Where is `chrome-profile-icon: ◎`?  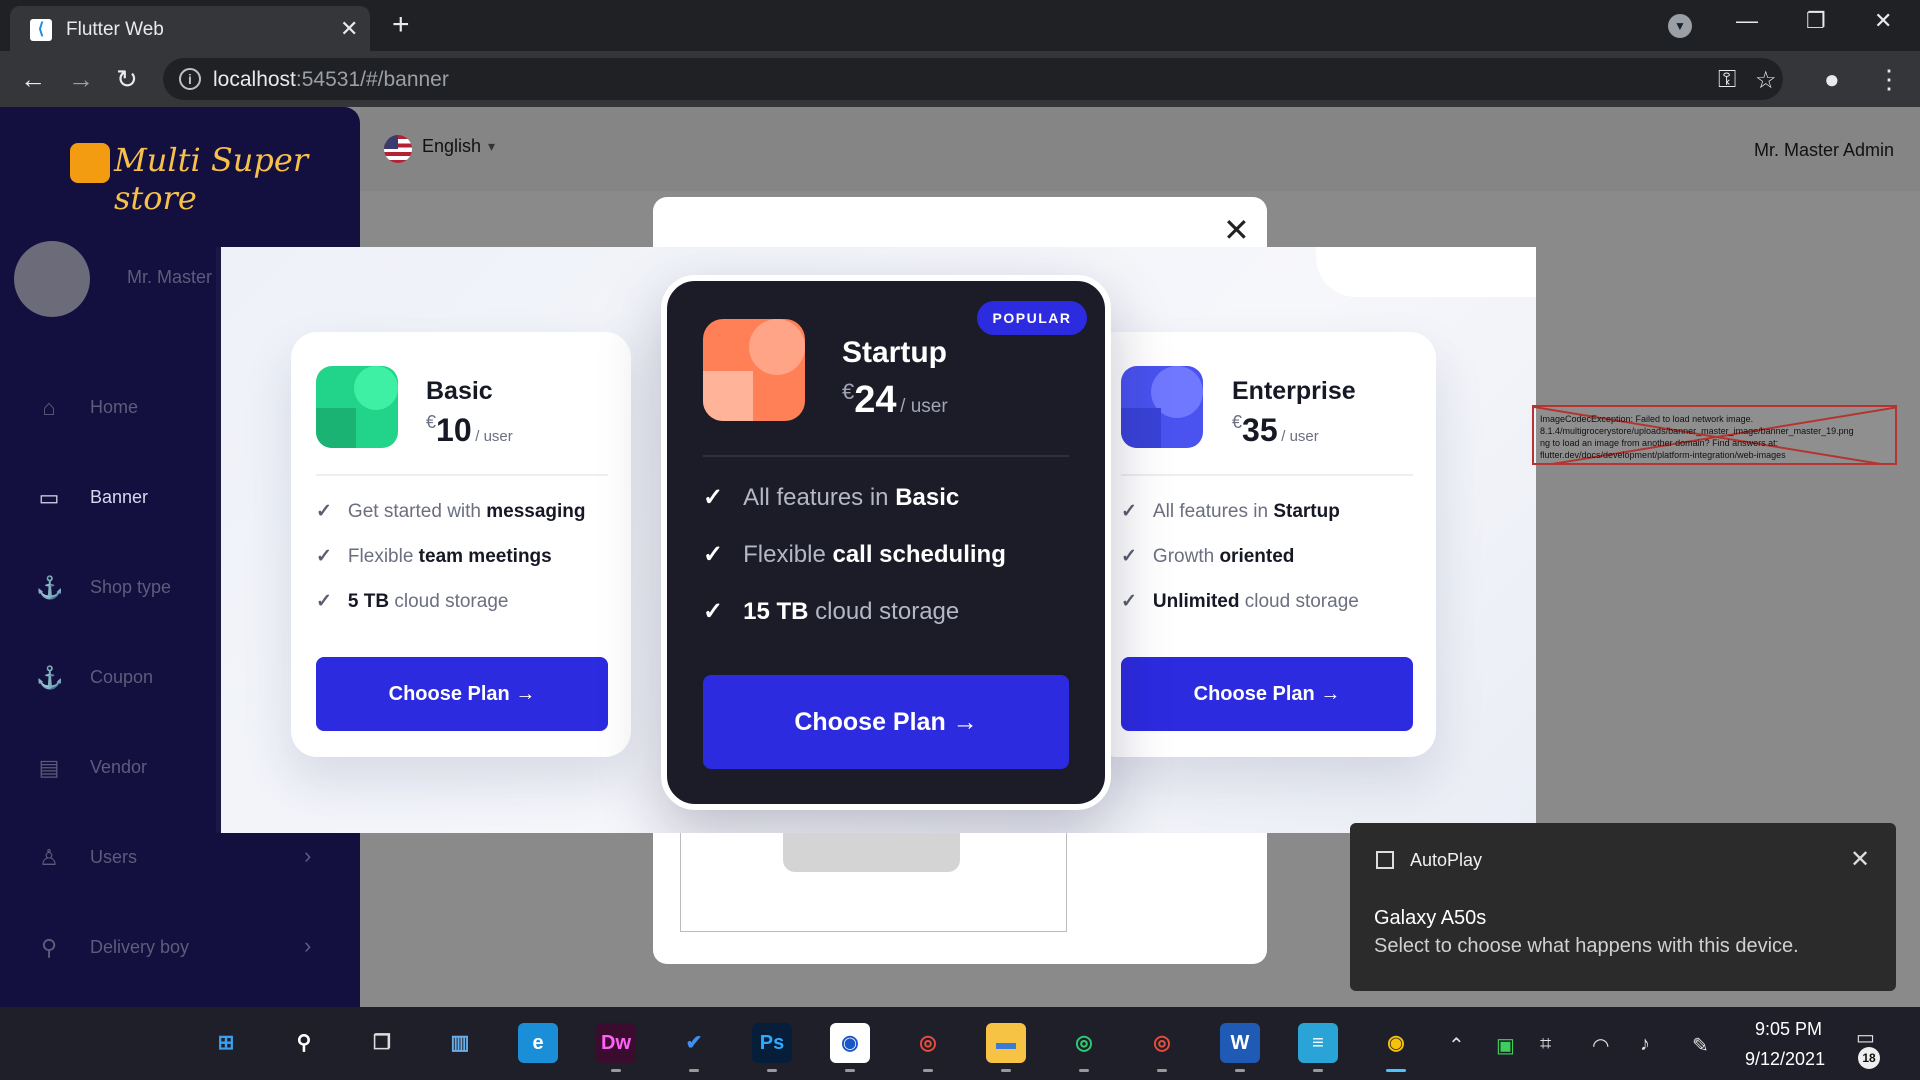
chrome-profile-icon: ◎ is located at coordinates (928, 1043).